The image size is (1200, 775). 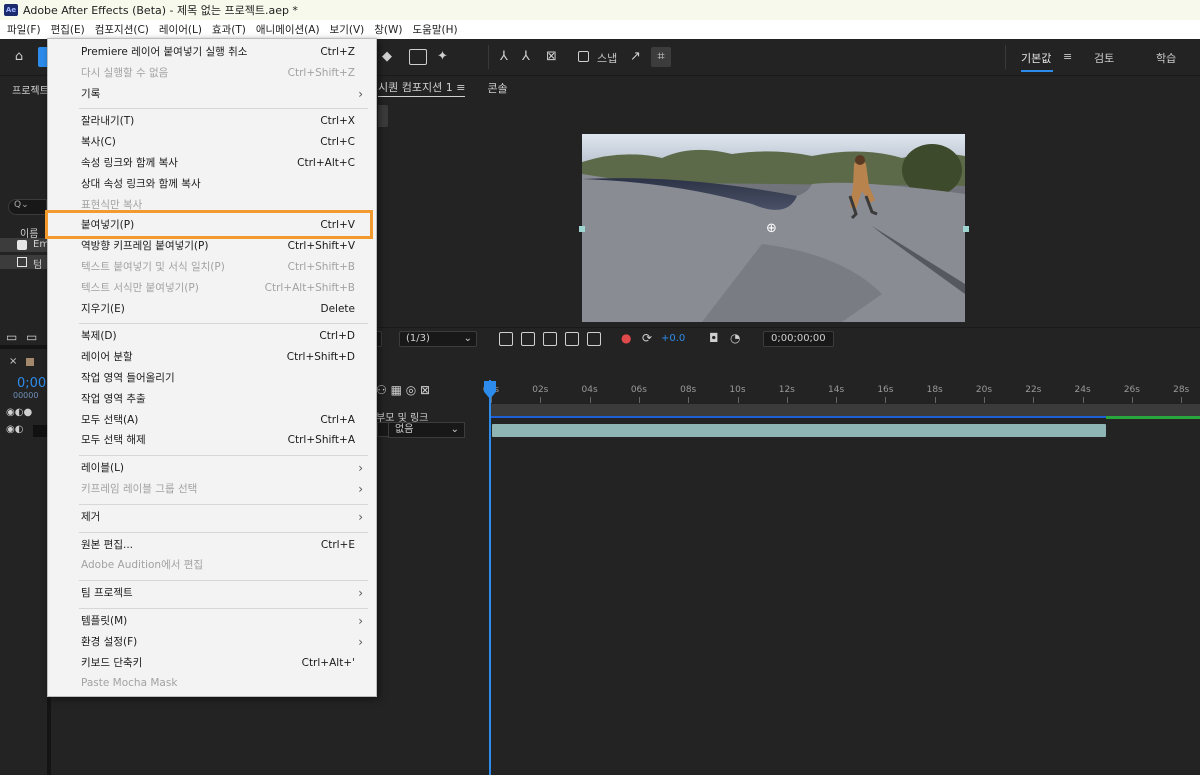 What do you see at coordinates (164, 52) in the screenshot?
I see `menu-item-label: Premiere 레이어 붙여넣기 실행 취소` at bounding box center [164, 52].